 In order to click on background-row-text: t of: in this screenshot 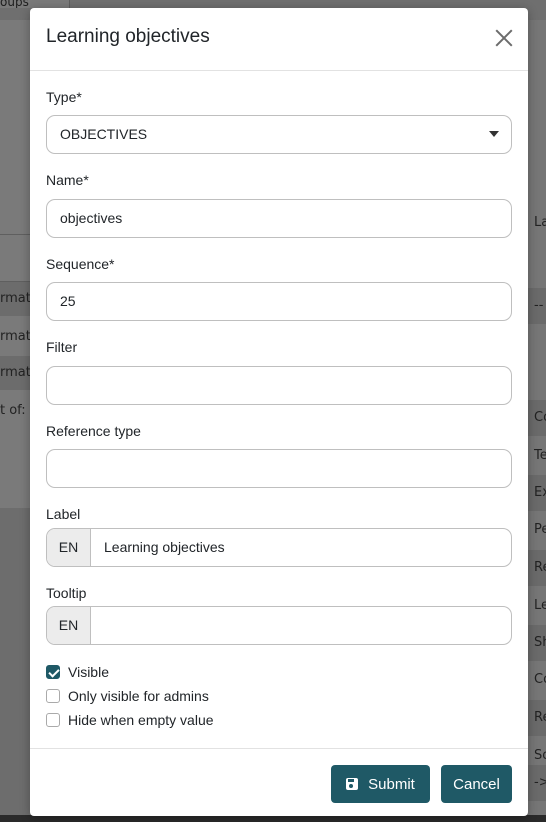, I will do `click(13, 410)`.